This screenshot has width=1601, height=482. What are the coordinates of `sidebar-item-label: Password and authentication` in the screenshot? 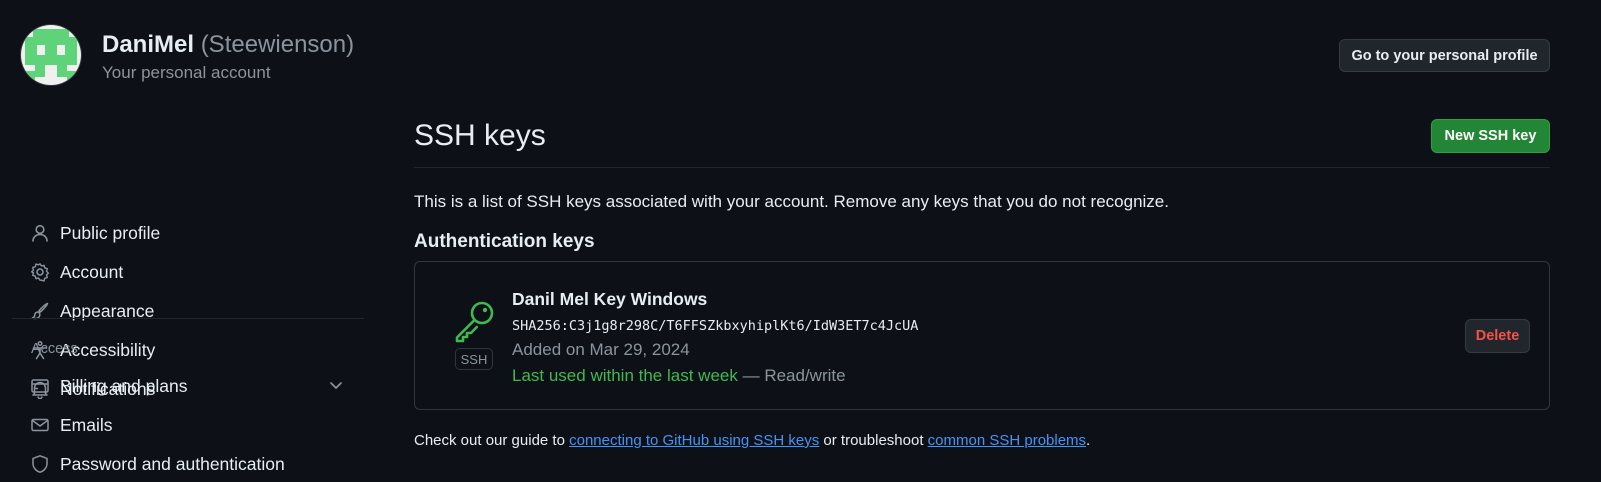 It's located at (172, 464).